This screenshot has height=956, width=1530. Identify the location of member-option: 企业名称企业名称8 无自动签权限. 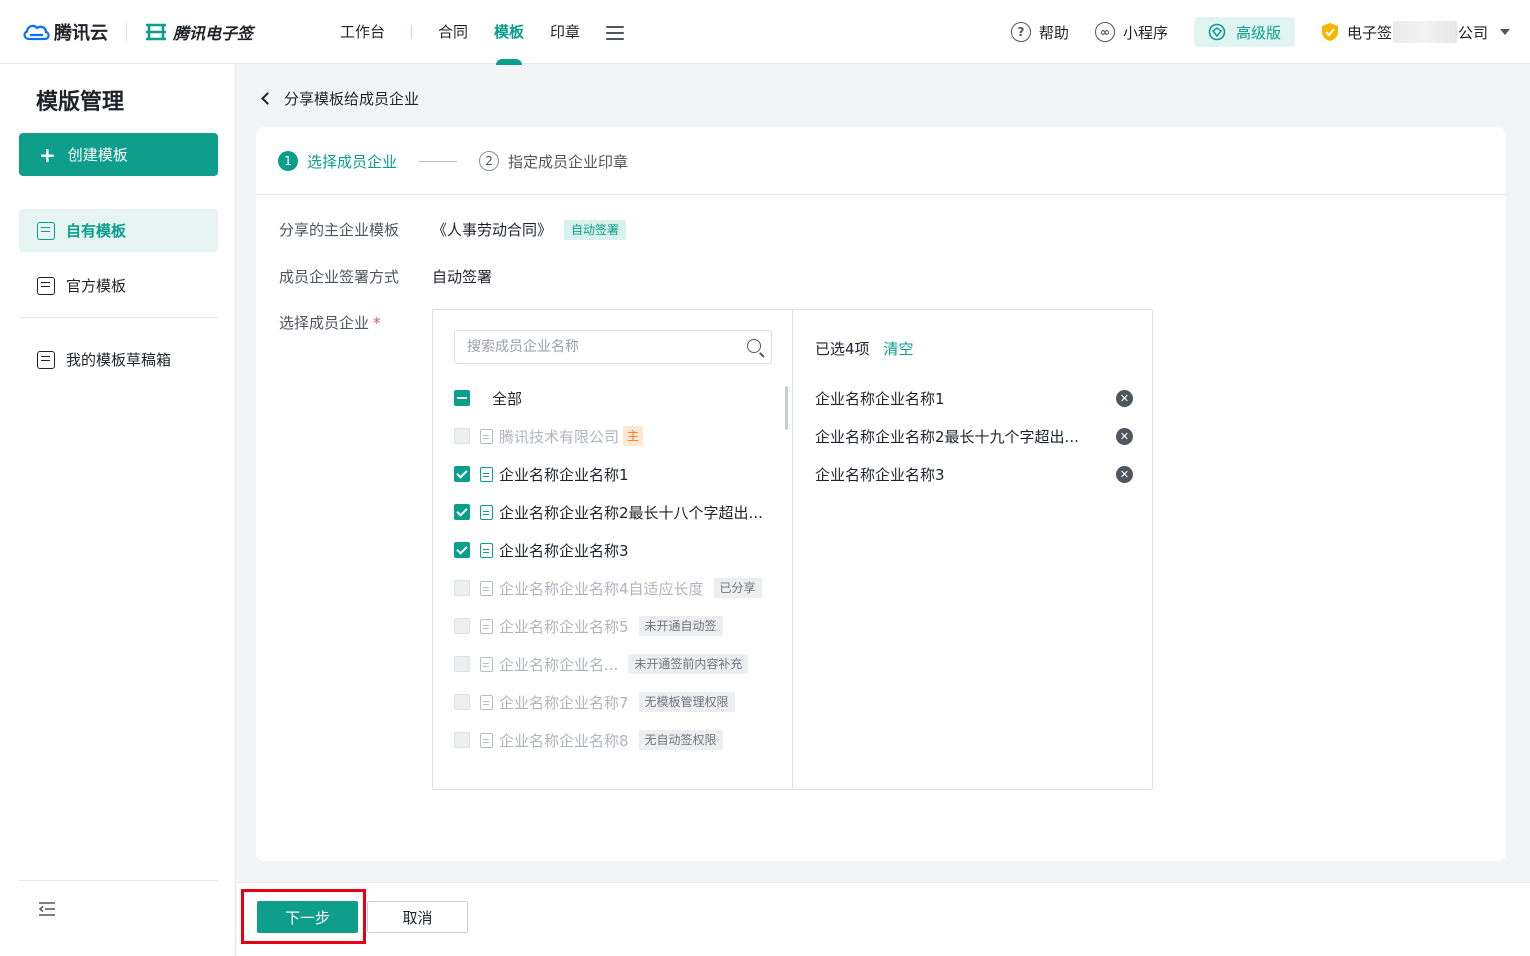
(588, 740).